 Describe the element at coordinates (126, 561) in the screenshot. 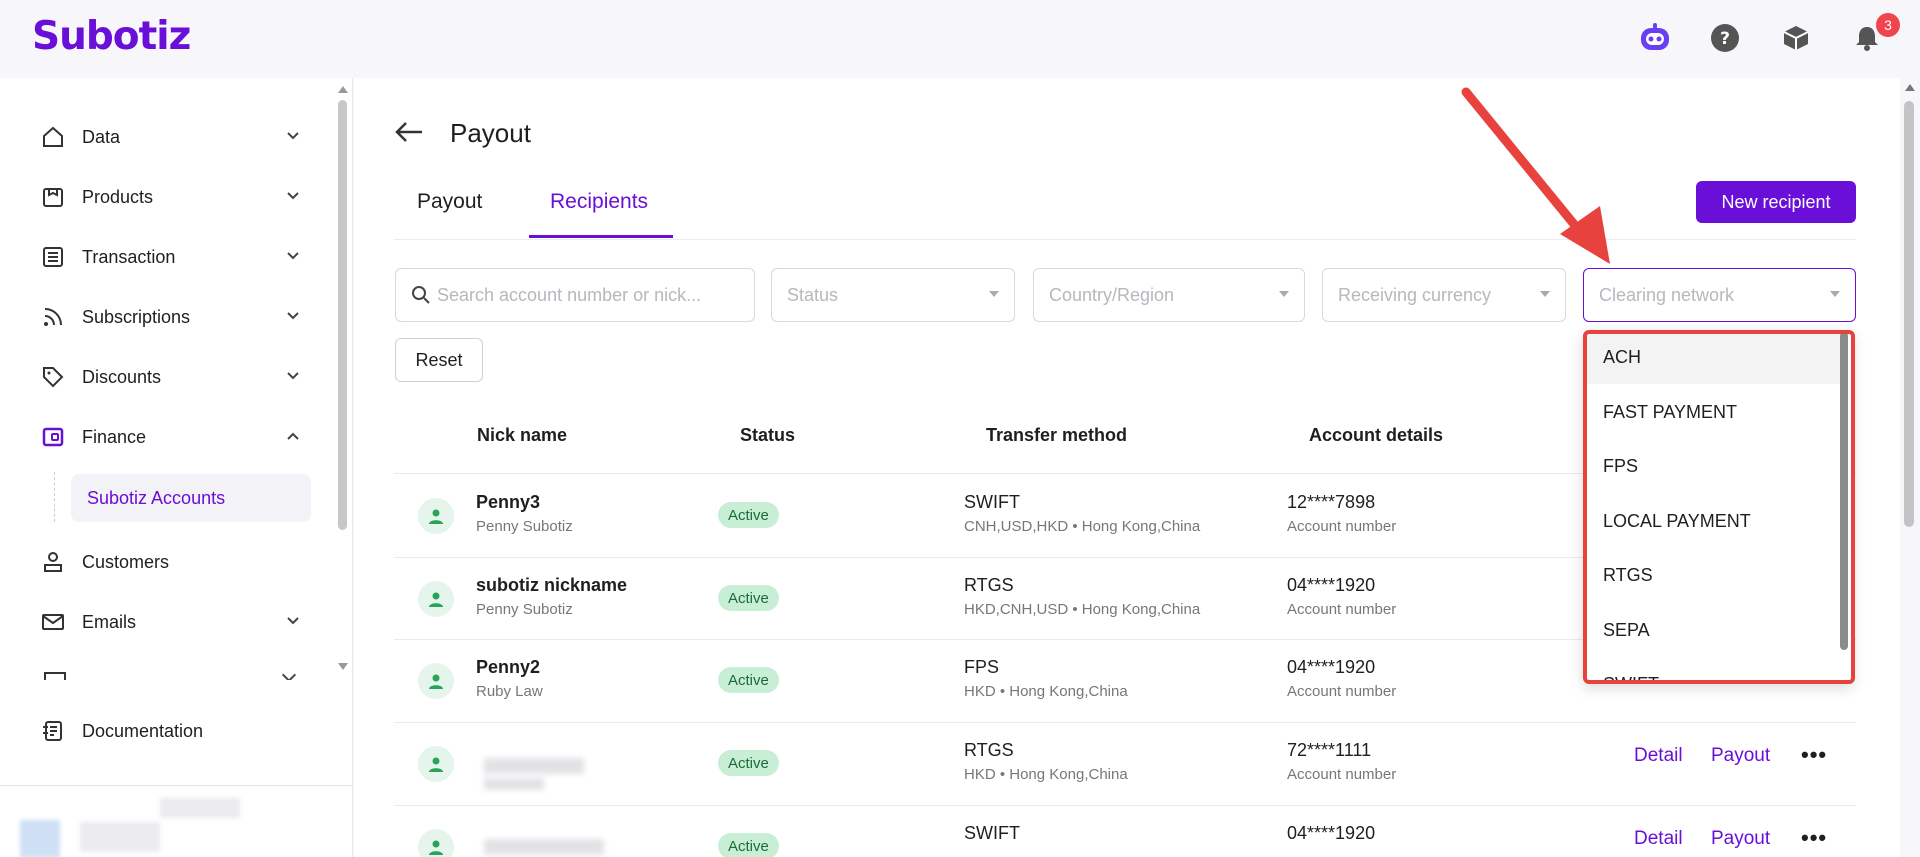

I see `sidebar-item-label: Customers` at that location.